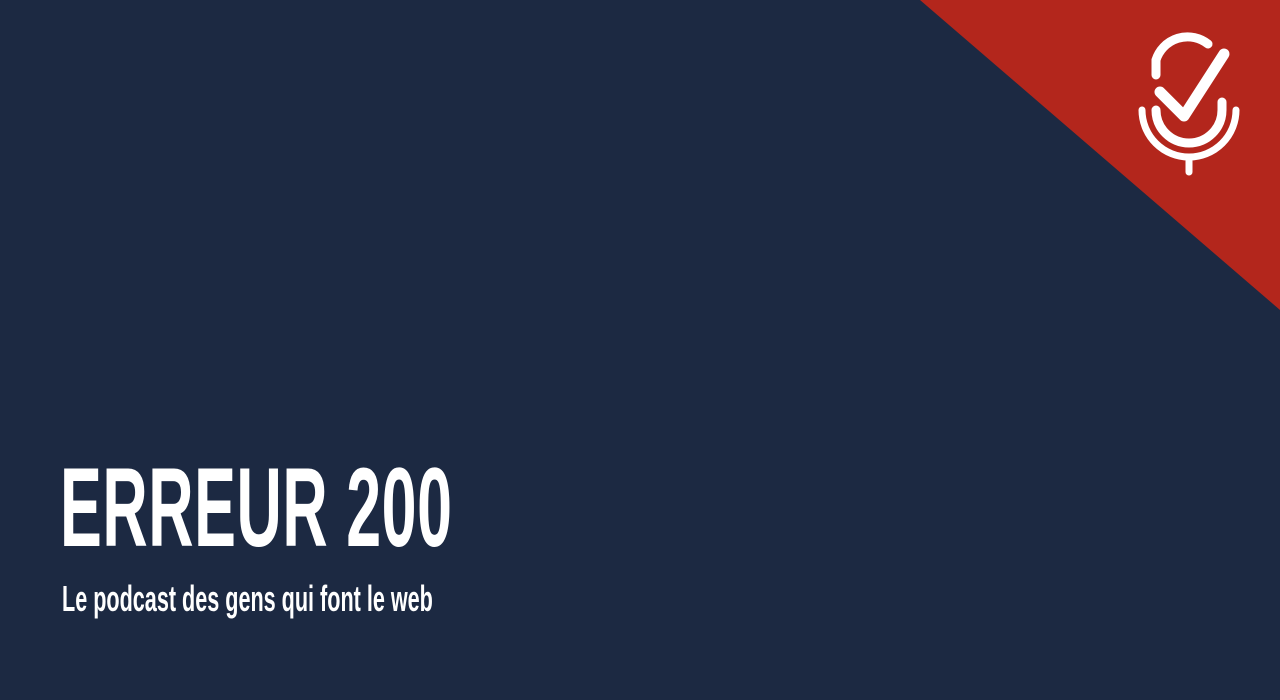  I want to click on microphone-check-icon, so click(1189, 104).